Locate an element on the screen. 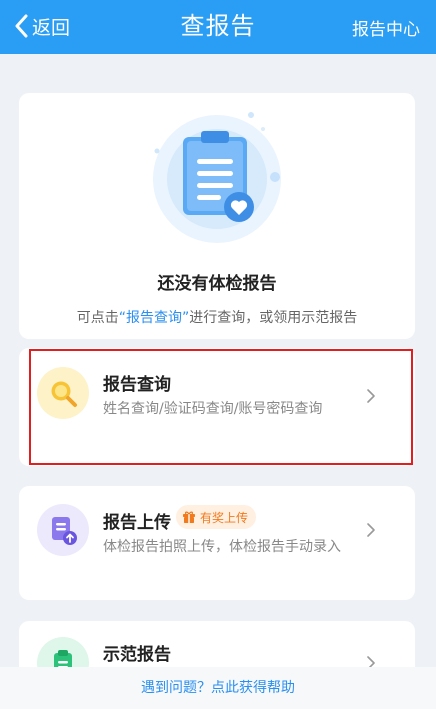  report-upload-card: 报告上传 有奖上传 体检报告拍照上传，体检报告手动录入 is located at coordinates (217, 543).